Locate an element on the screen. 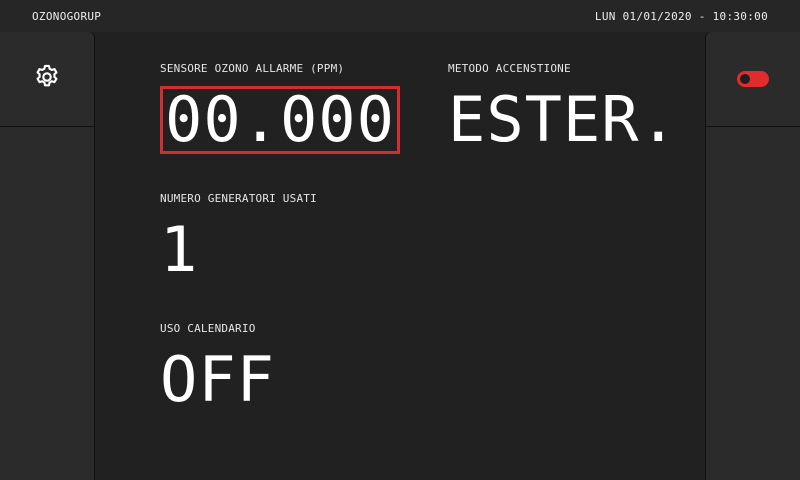 This screenshot has width=800, height=480. calendar-value: OFF is located at coordinates (217, 380).